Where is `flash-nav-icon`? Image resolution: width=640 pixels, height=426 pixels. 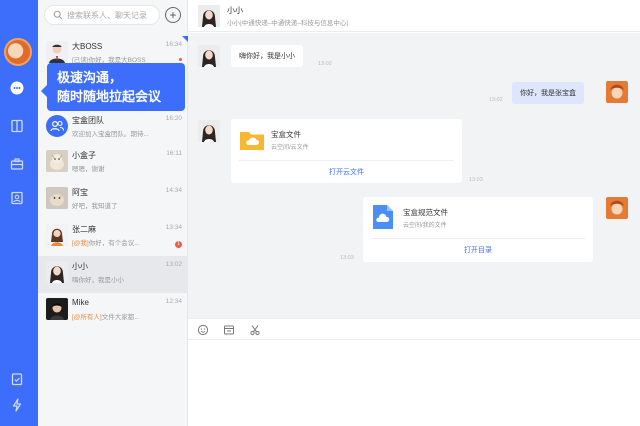
flash-nav-icon is located at coordinates (17, 405).